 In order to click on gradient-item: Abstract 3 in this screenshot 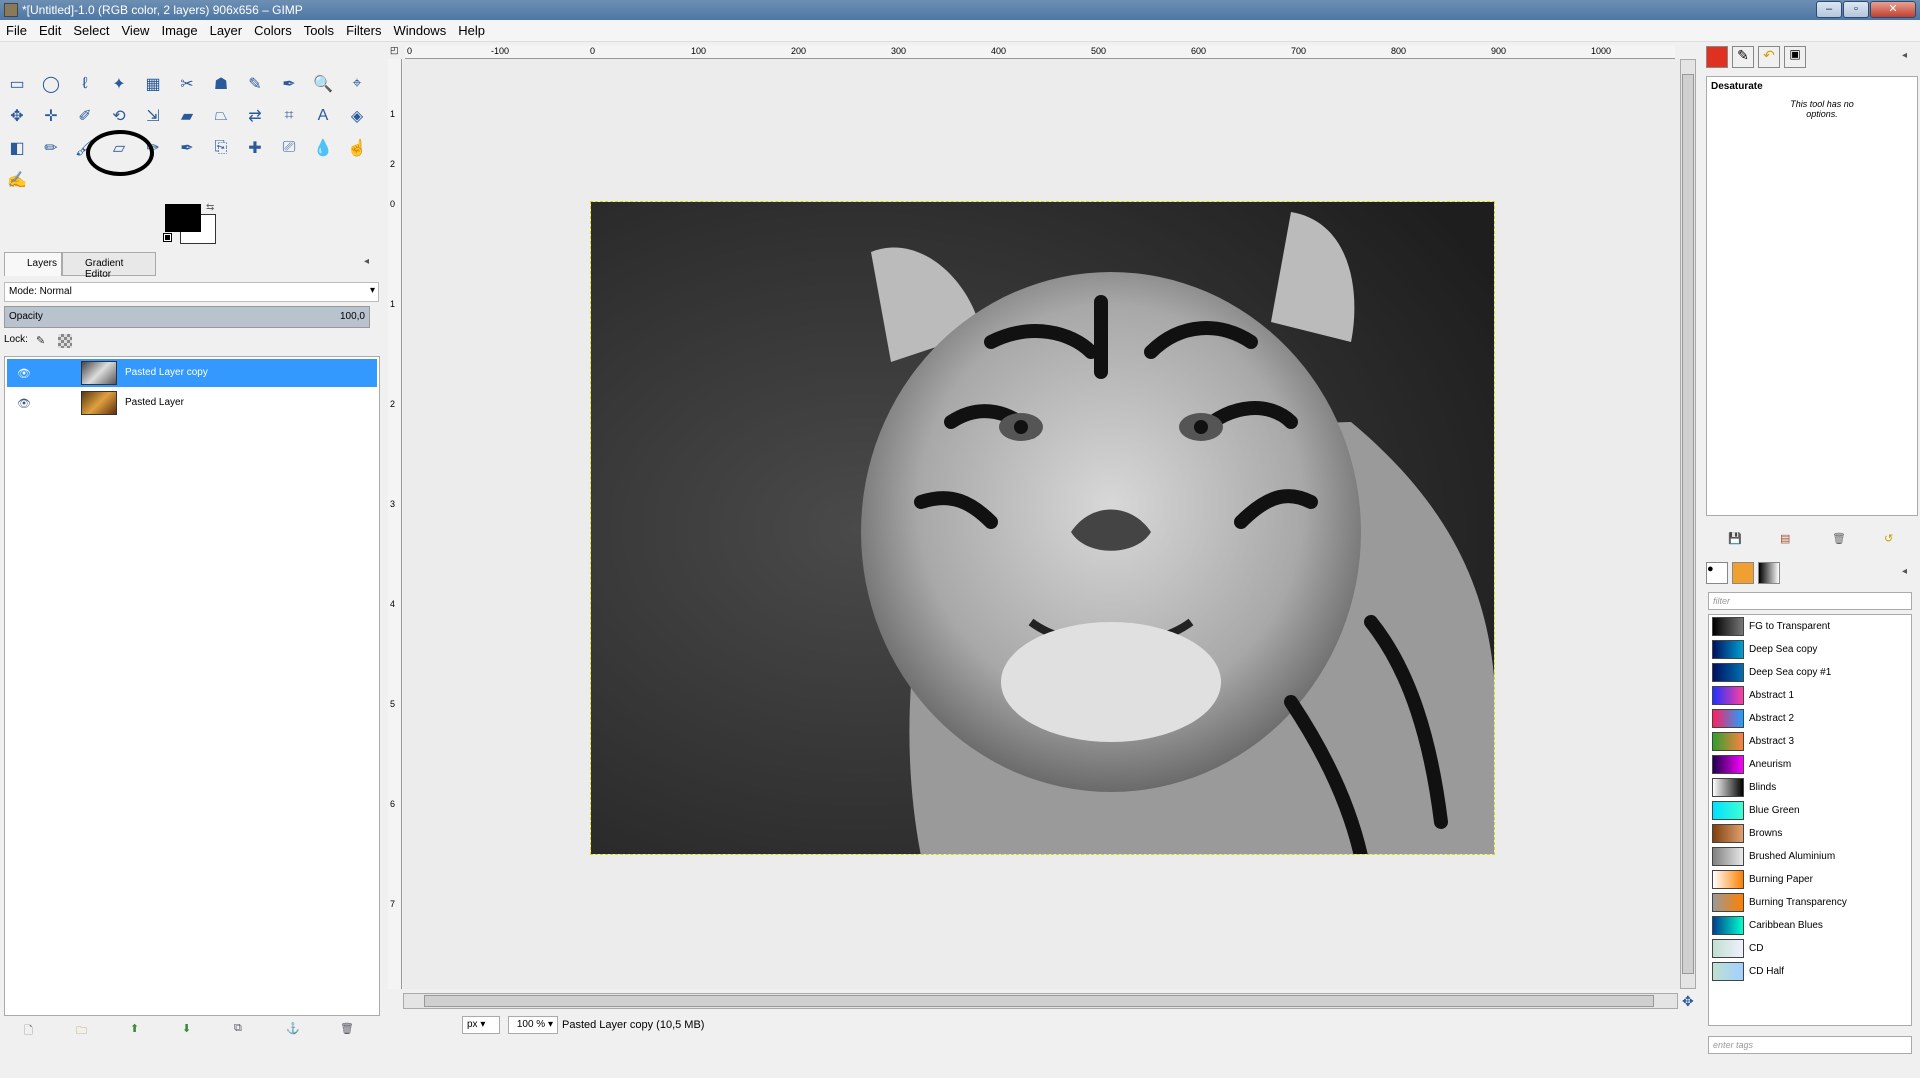, I will do `click(1810, 741)`.